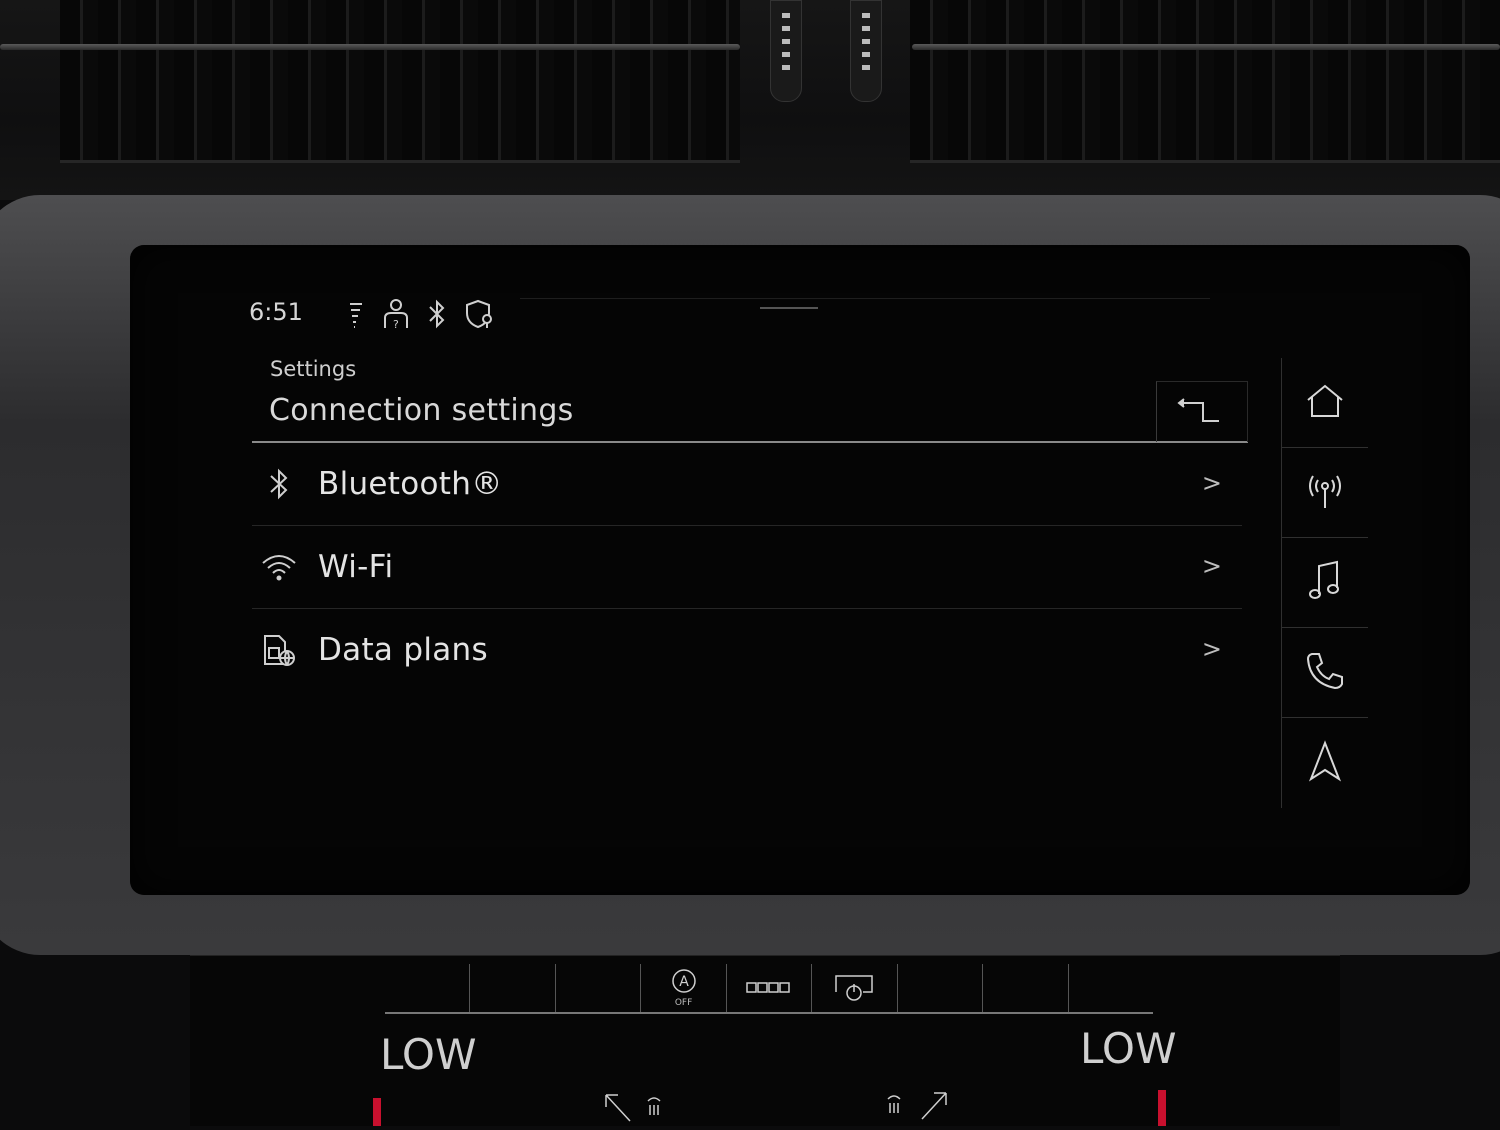 Image resolution: width=1500 pixels, height=1130 pixels. What do you see at coordinates (276, 312) in the screenshot?
I see `clock: 6:51` at bounding box center [276, 312].